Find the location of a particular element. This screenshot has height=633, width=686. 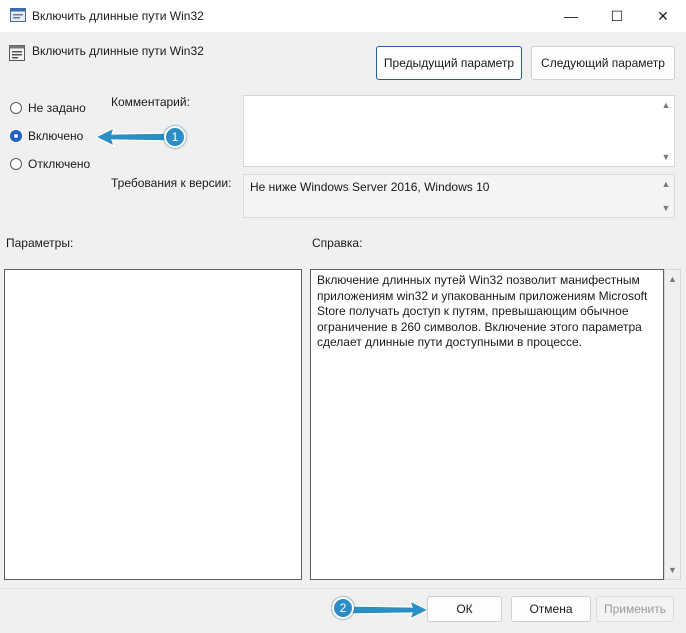

radio-enabled-circle is located at coordinates (16, 136).